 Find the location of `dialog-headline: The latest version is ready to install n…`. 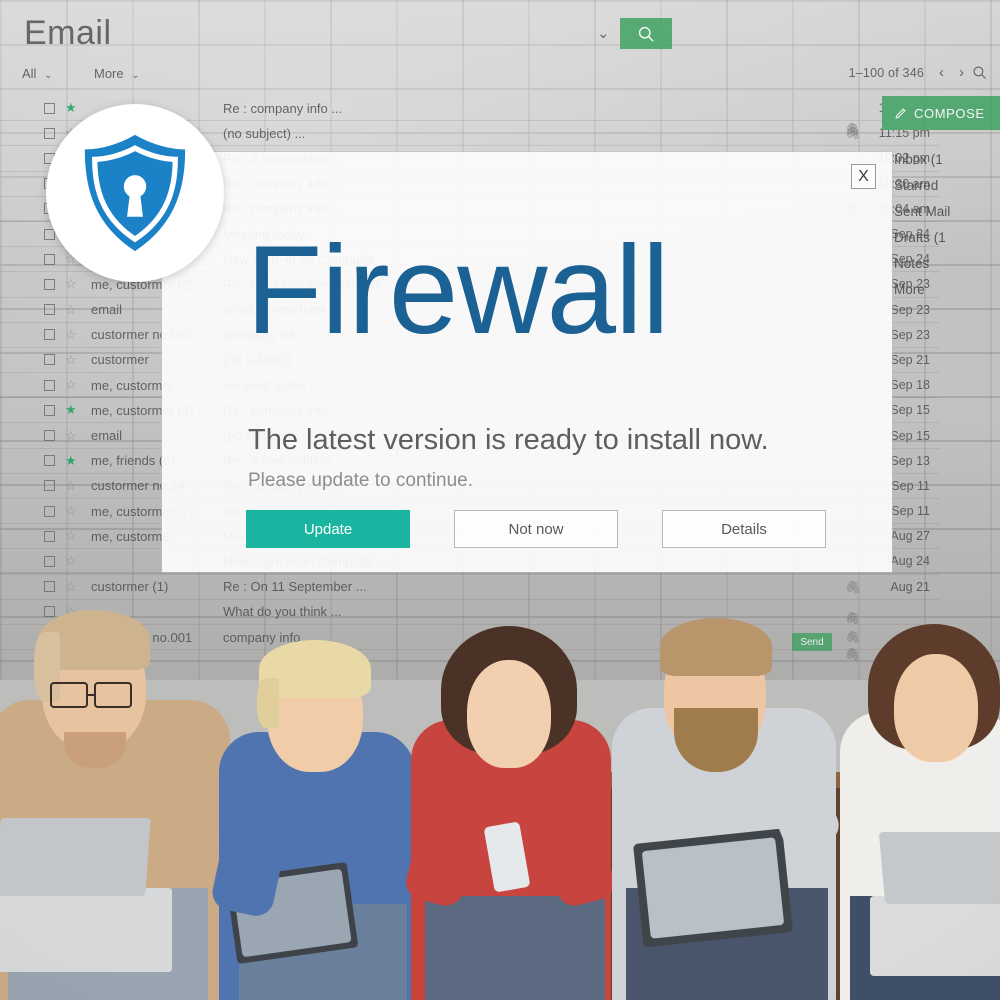

dialog-headline: The latest version is ready to install n… is located at coordinates (508, 440).